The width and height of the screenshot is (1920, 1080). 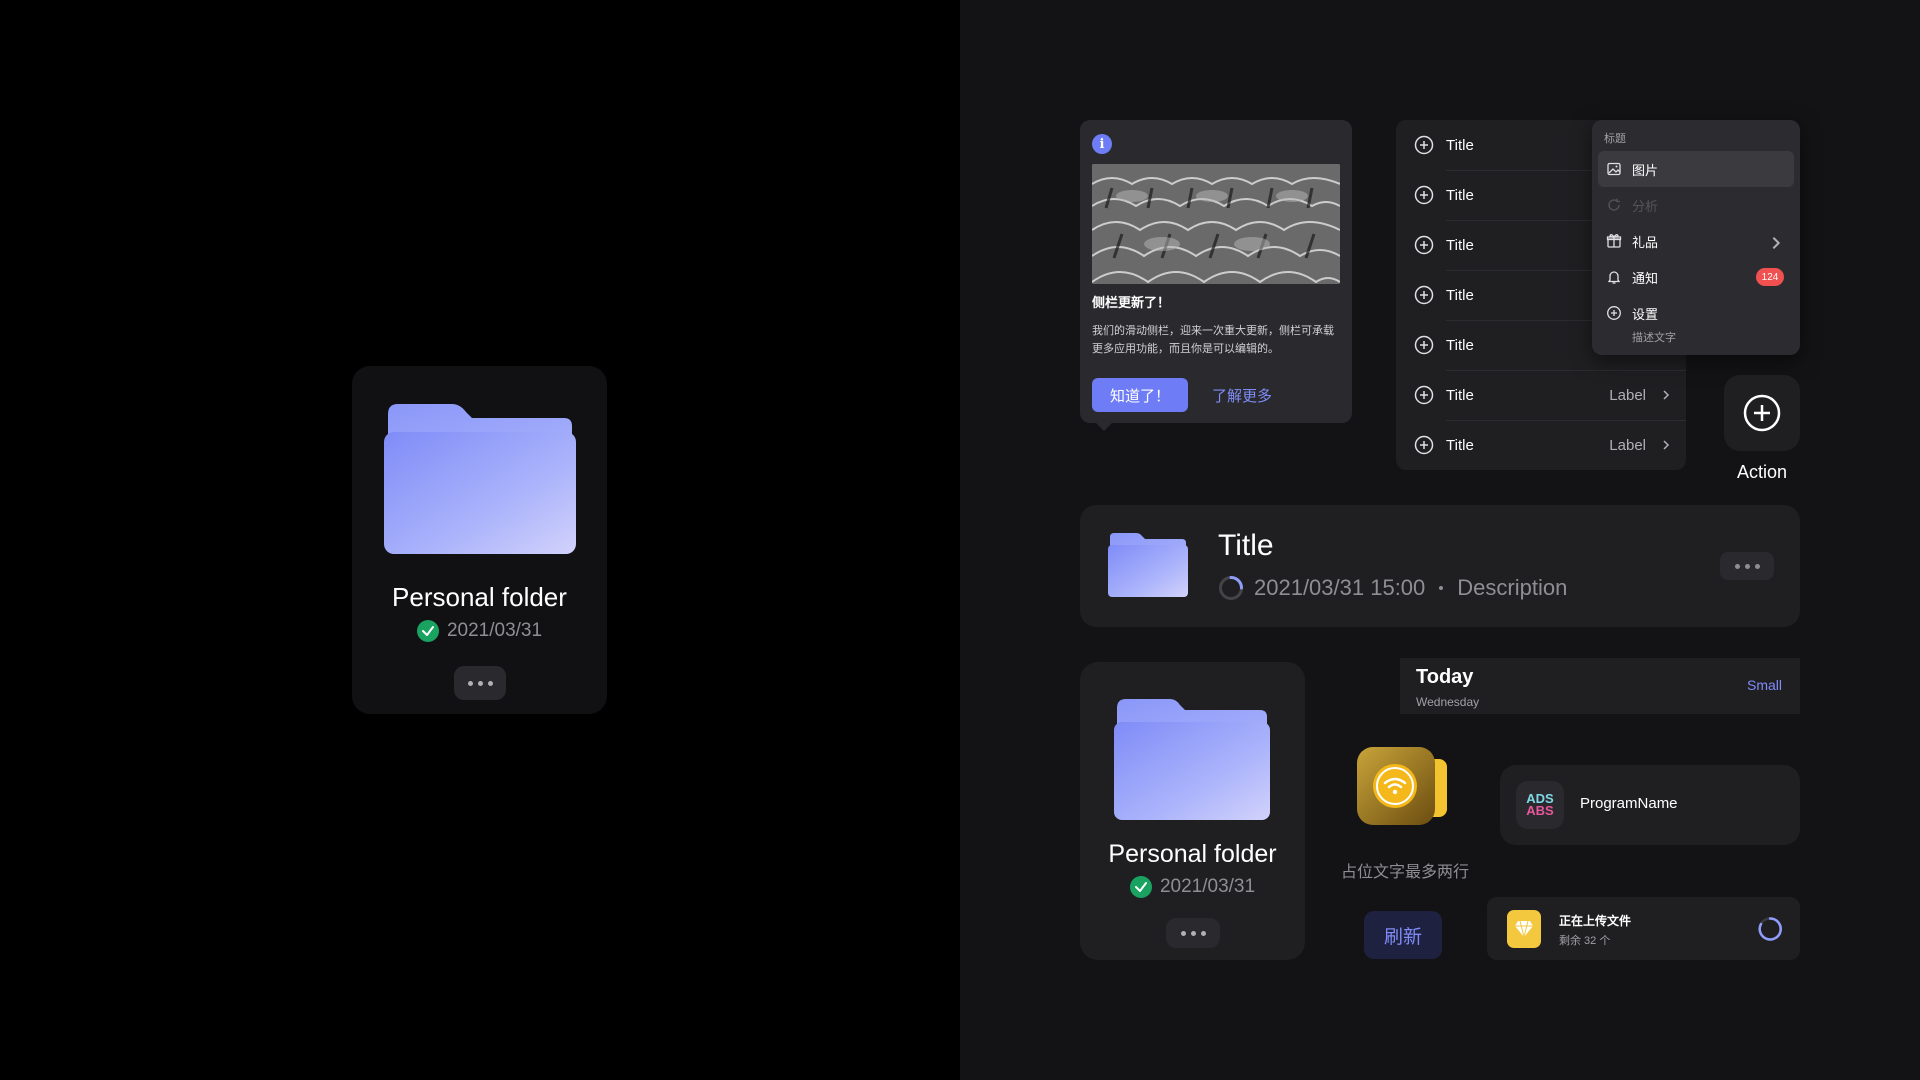 What do you see at coordinates (1615, 139) in the screenshot?
I see `menu-header: 标题` at bounding box center [1615, 139].